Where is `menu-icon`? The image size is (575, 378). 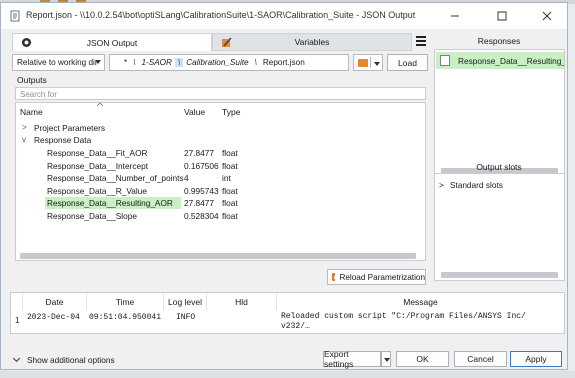 menu-icon is located at coordinates (421, 41).